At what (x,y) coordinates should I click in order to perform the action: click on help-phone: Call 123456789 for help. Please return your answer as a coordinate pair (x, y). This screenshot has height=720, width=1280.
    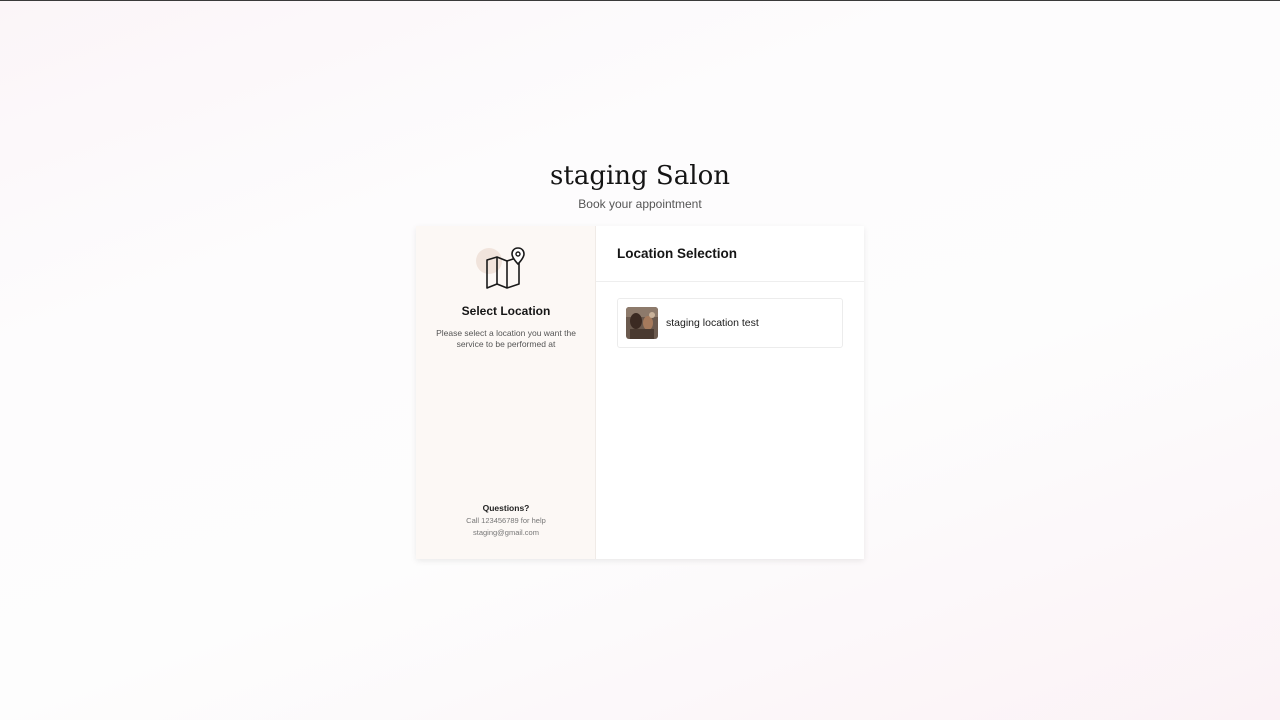
    Looking at the image, I should click on (506, 520).